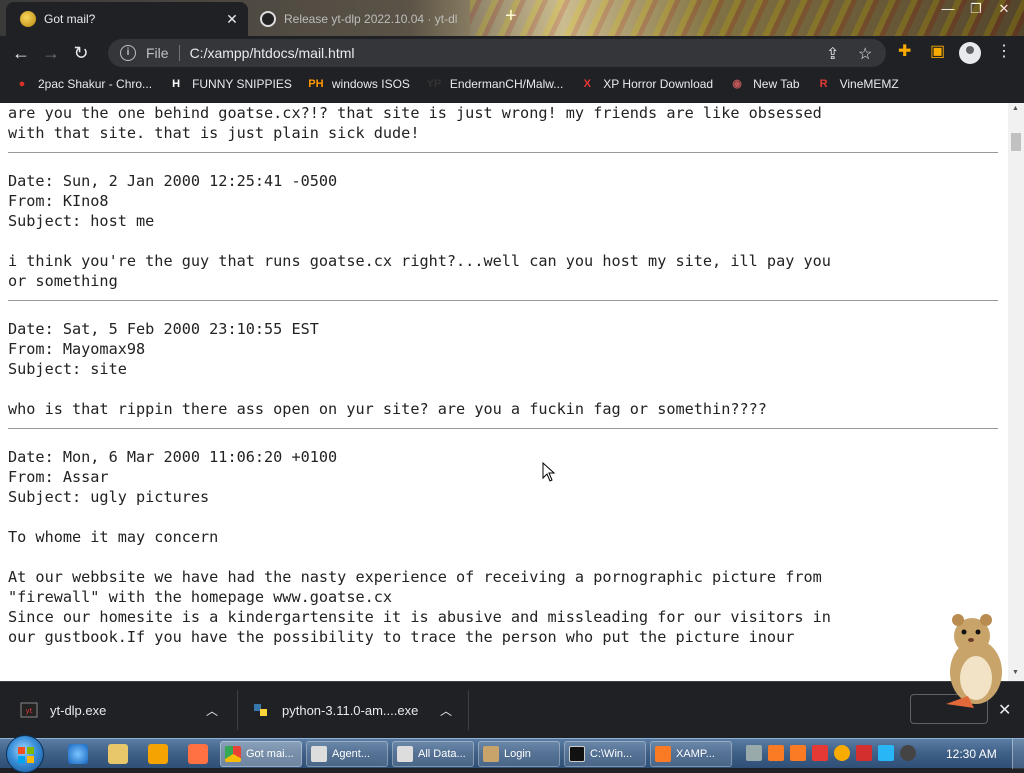 The height and width of the screenshot is (773, 1024). I want to click on exe-file-icon: yt, so click(29, 710).